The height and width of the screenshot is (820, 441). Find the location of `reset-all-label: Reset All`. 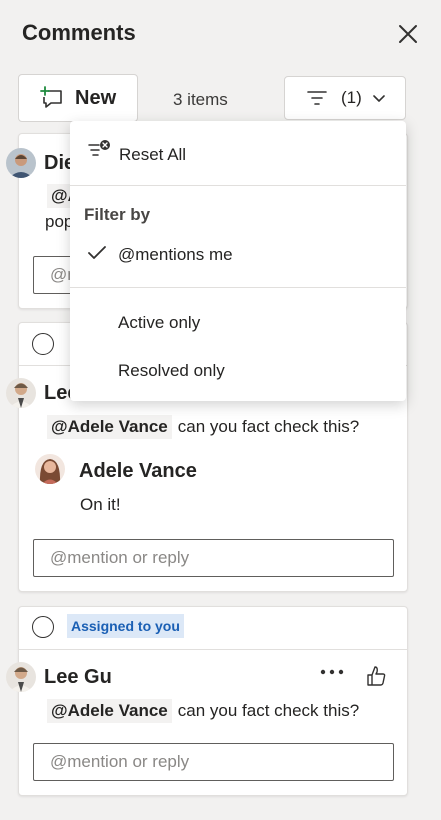

reset-all-label: Reset All is located at coordinates (153, 154).